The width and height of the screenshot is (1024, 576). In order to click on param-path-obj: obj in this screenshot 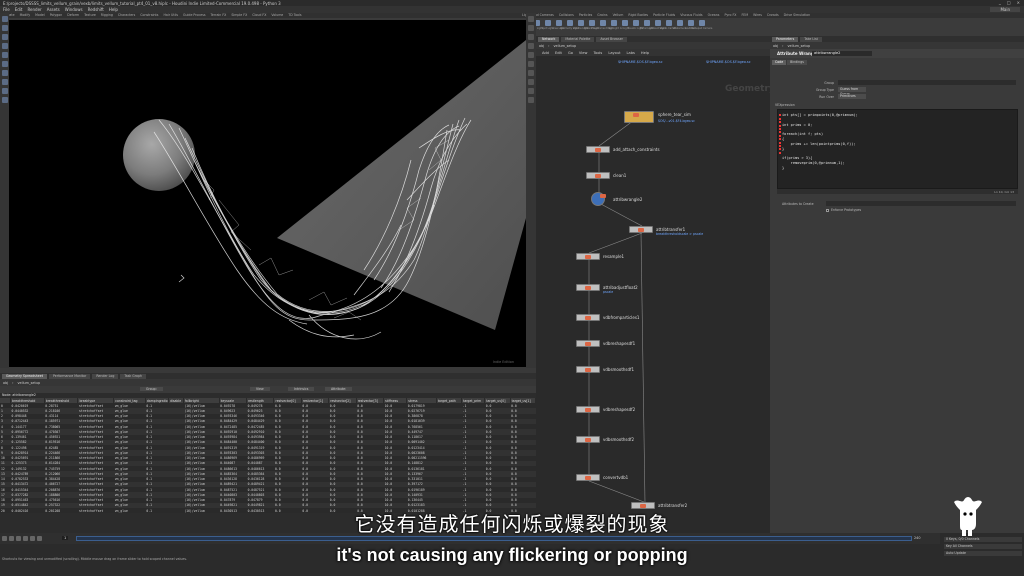, I will do `click(775, 46)`.